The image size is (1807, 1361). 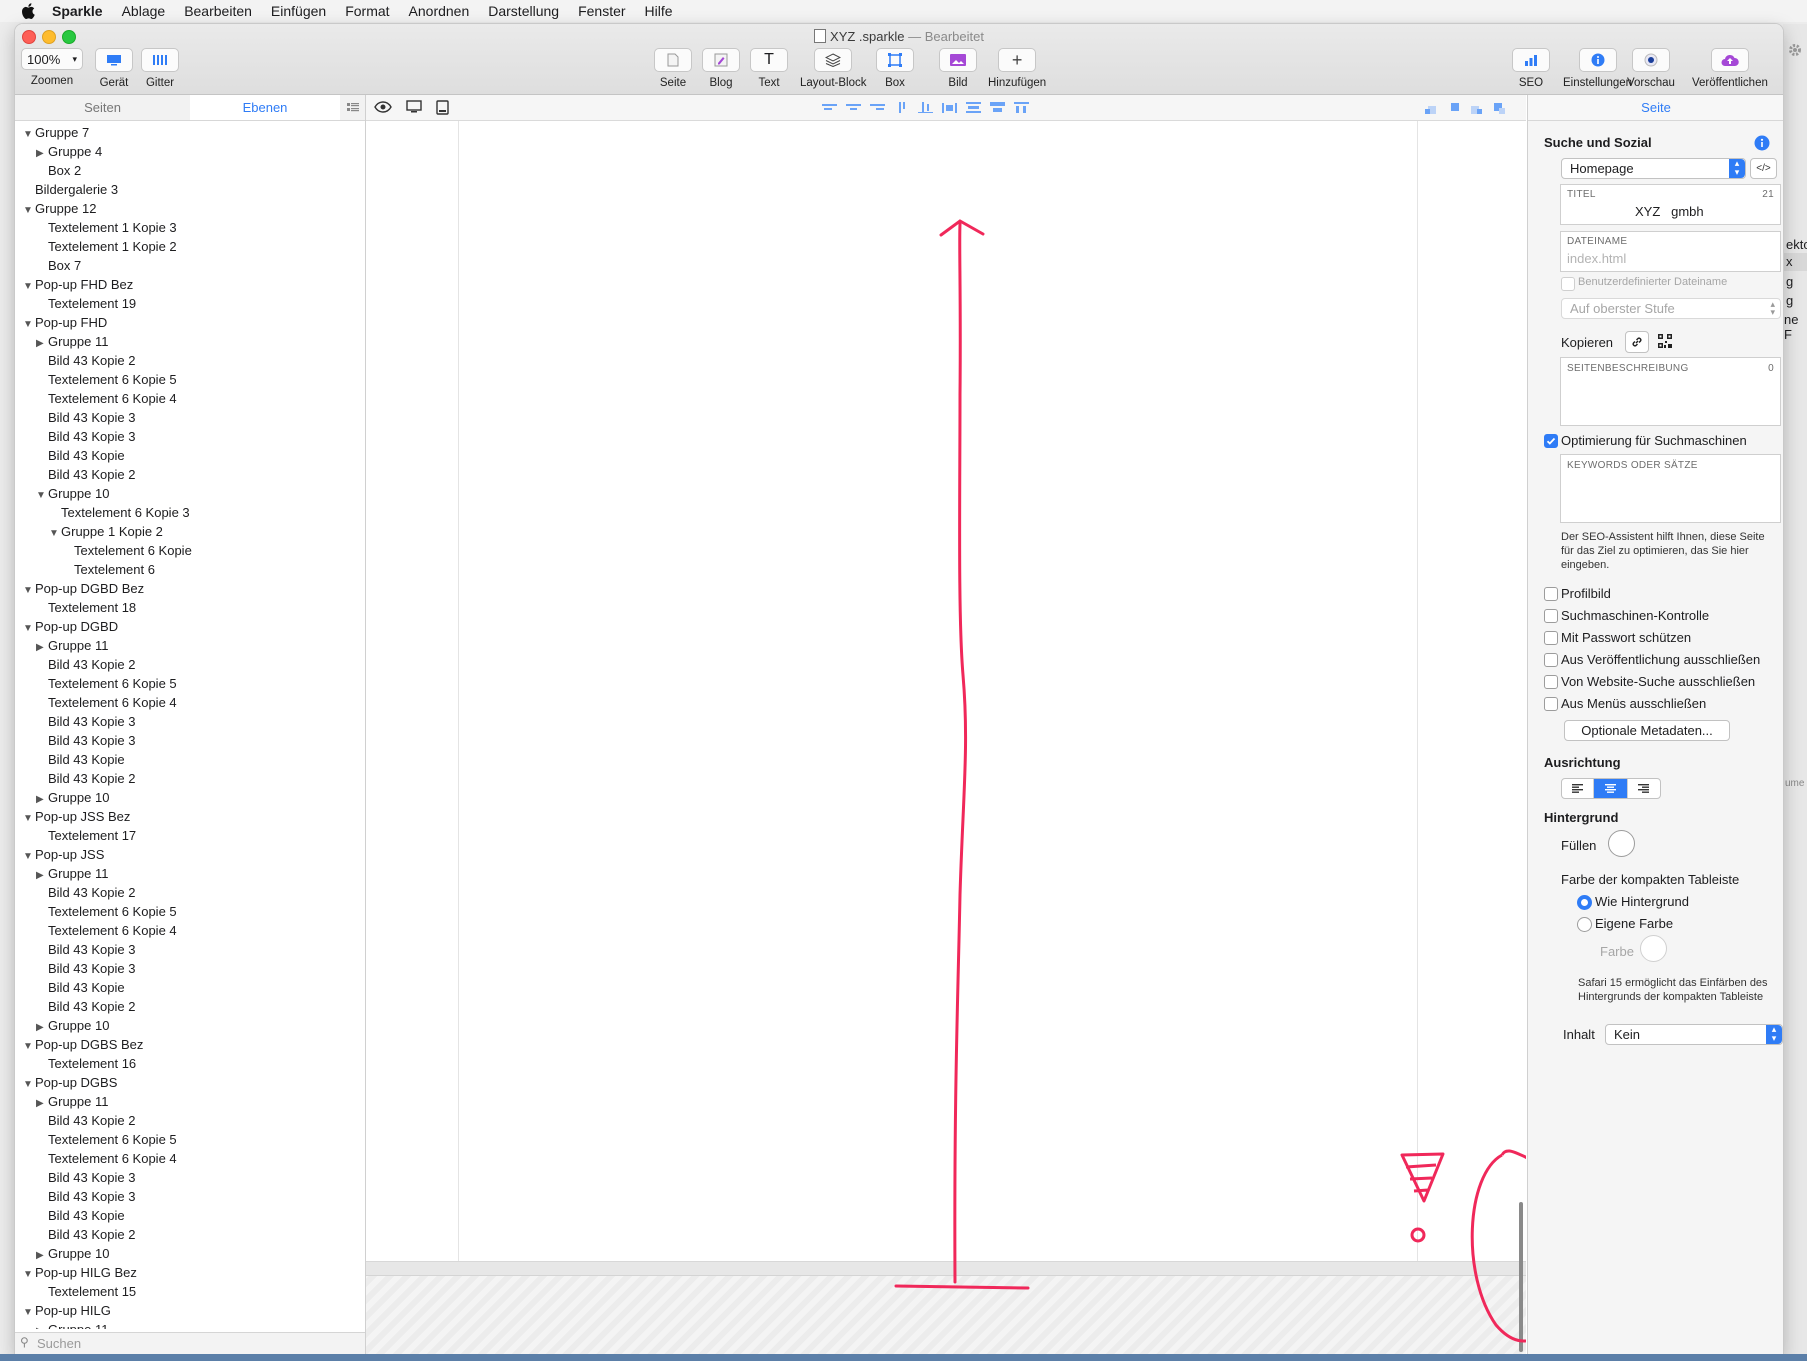 What do you see at coordinates (1643, 788) in the screenshot?
I see `align-right-button` at bounding box center [1643, 788].